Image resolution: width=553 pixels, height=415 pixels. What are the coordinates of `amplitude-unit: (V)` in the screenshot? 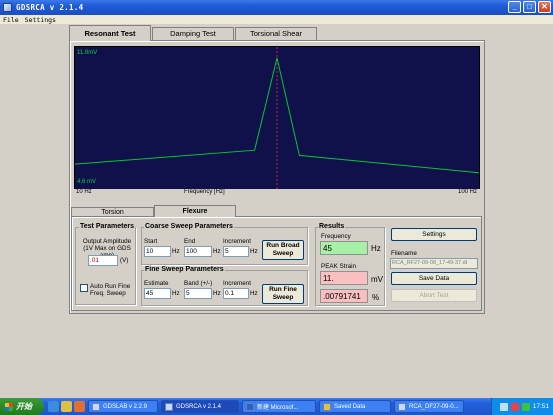 It's located at (124, 260).